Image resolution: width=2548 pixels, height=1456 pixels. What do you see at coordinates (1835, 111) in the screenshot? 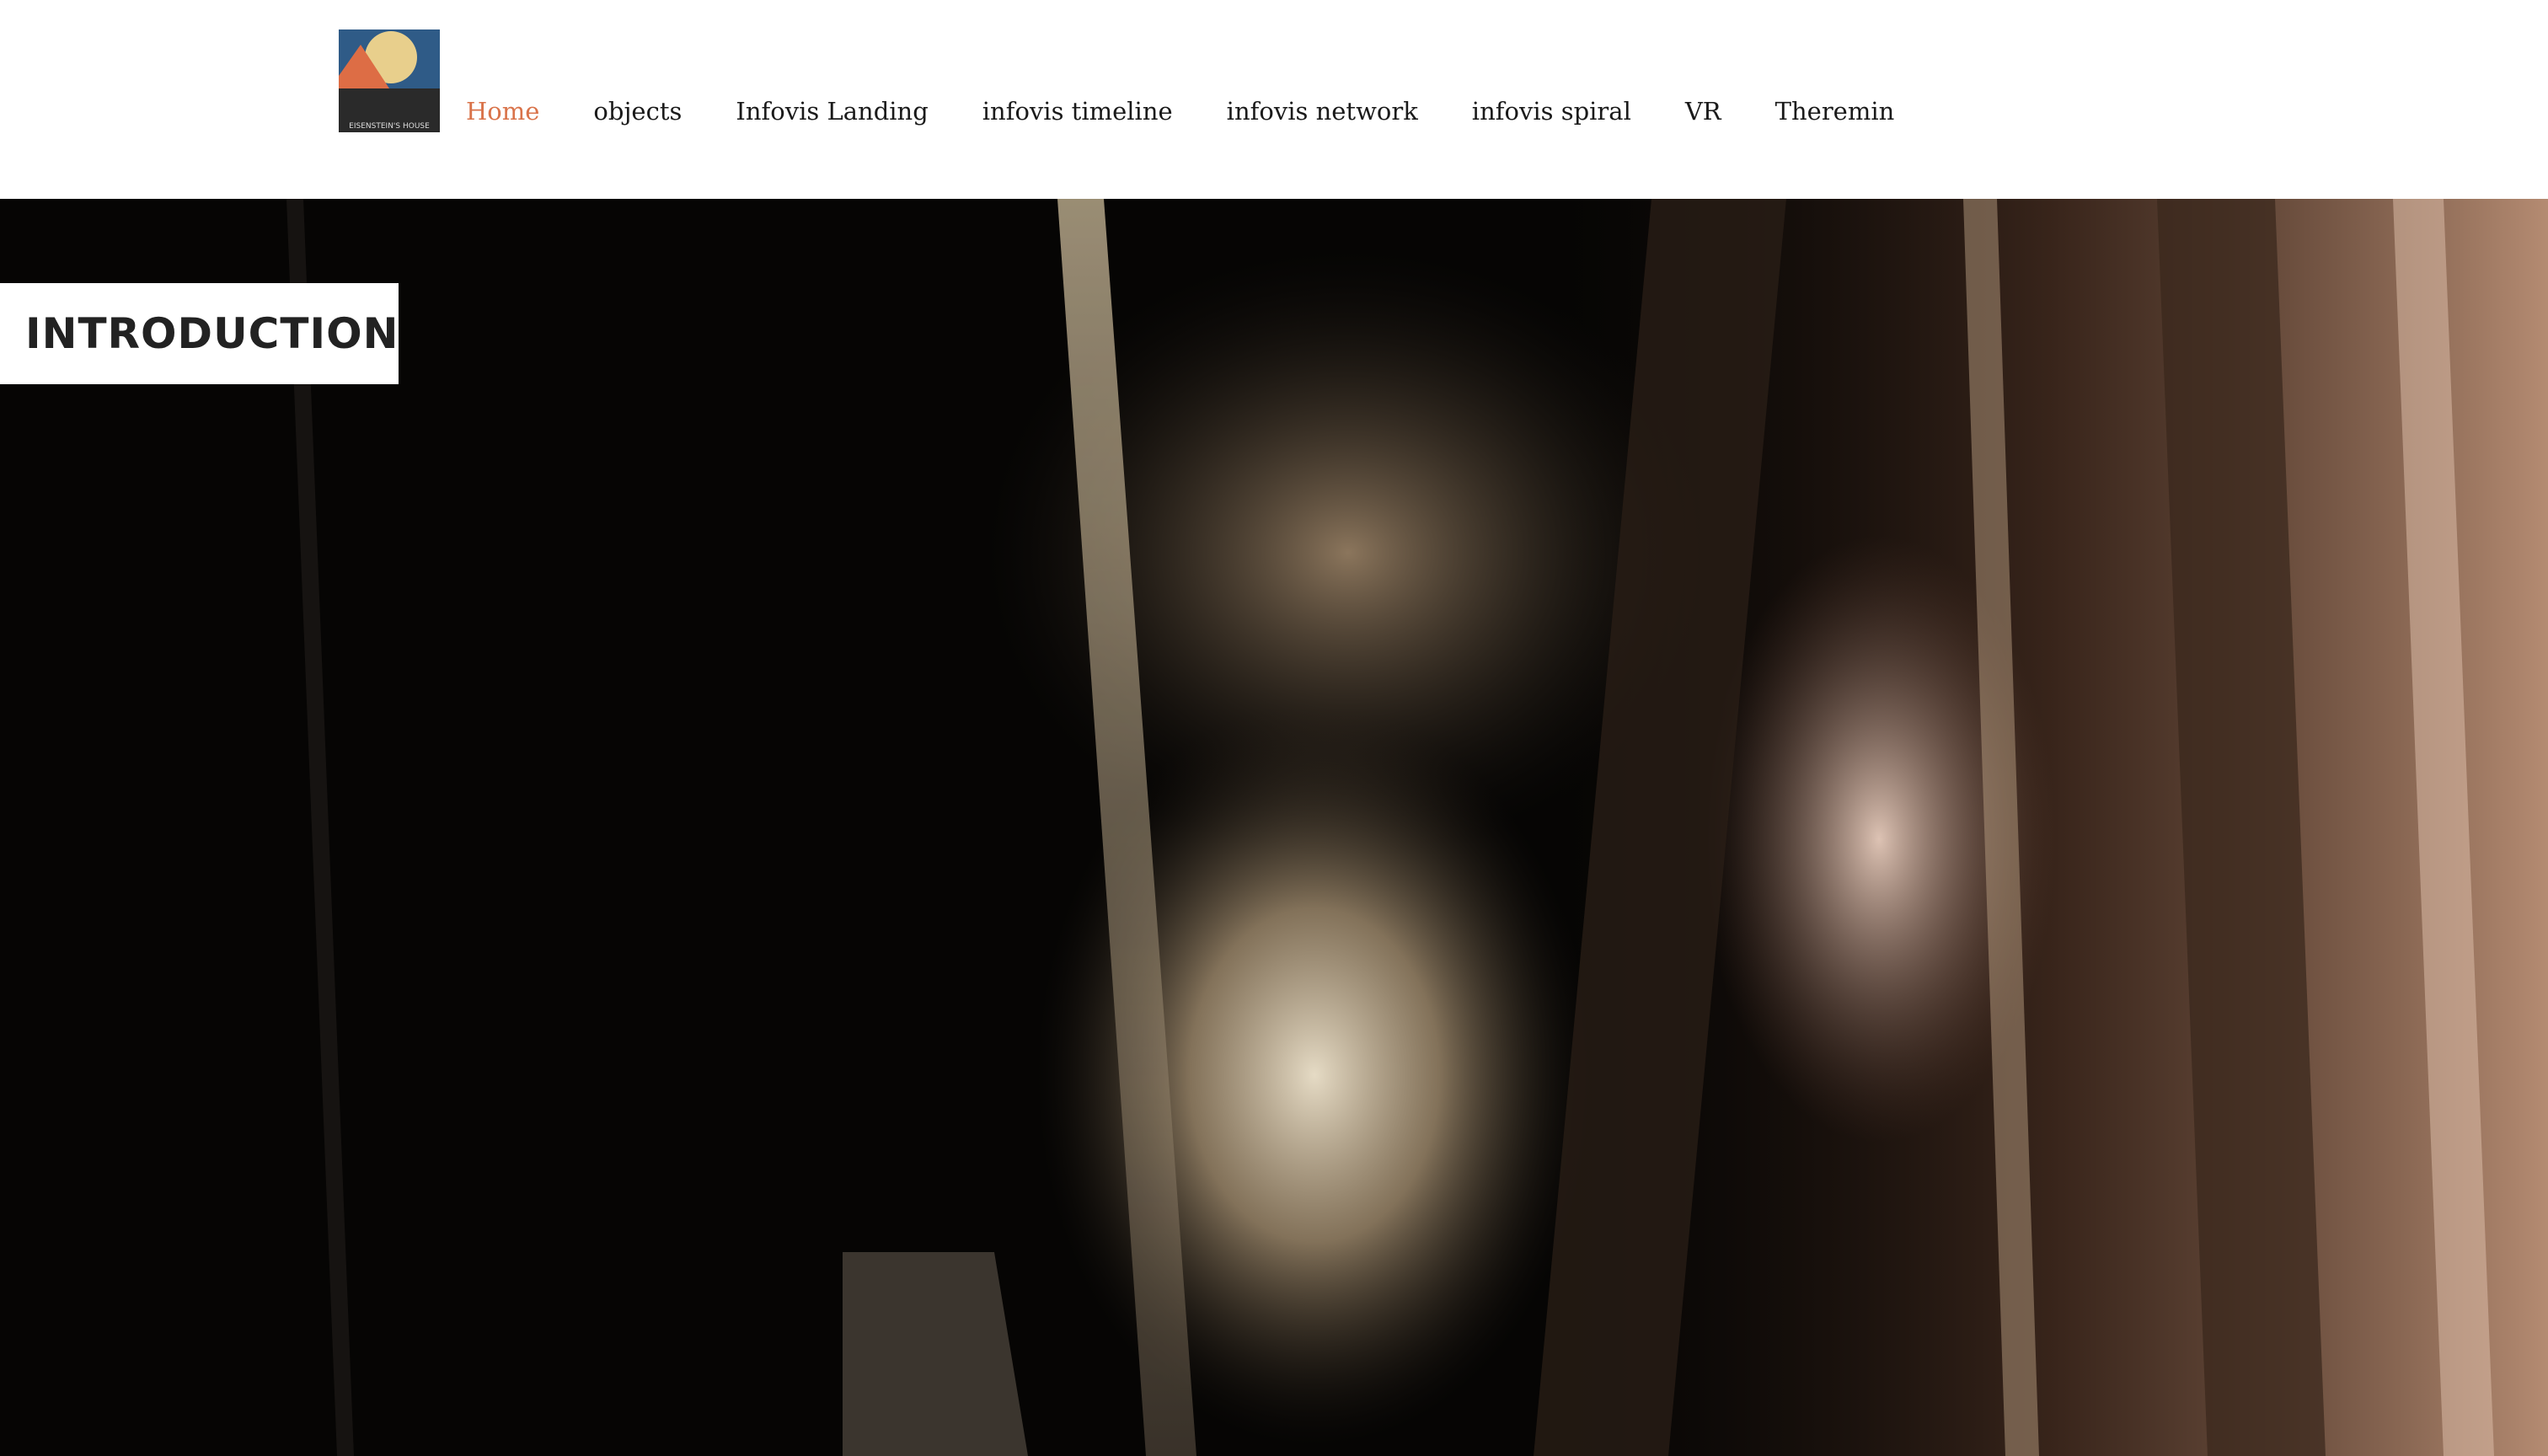
I see `nav-theremin: Theremin` at bounding box center [1835, 111].